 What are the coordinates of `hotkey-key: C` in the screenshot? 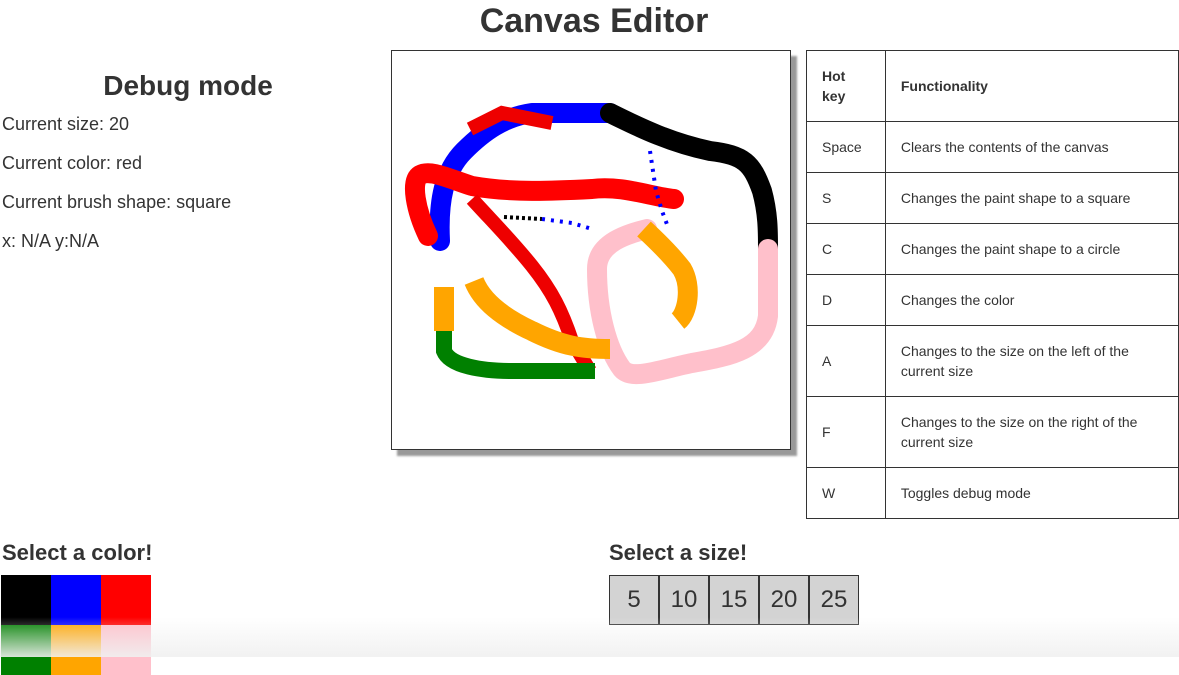 It's located at (846, 249).